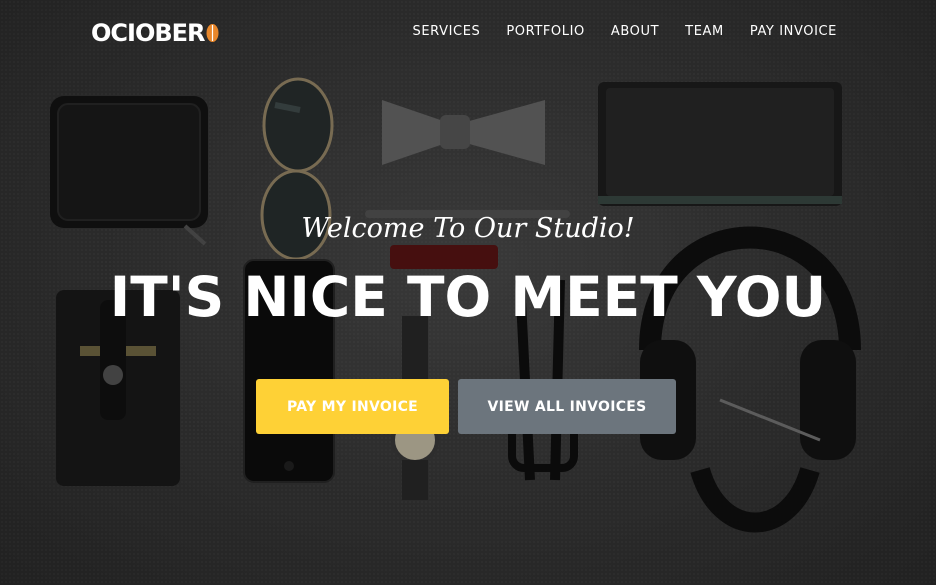 This screenshot has width=936, height=585. What do you see at coordinates (635, 32) in the screenshot?
I see `nav-item-about: ABOUT` at bounding box center [635, 32].